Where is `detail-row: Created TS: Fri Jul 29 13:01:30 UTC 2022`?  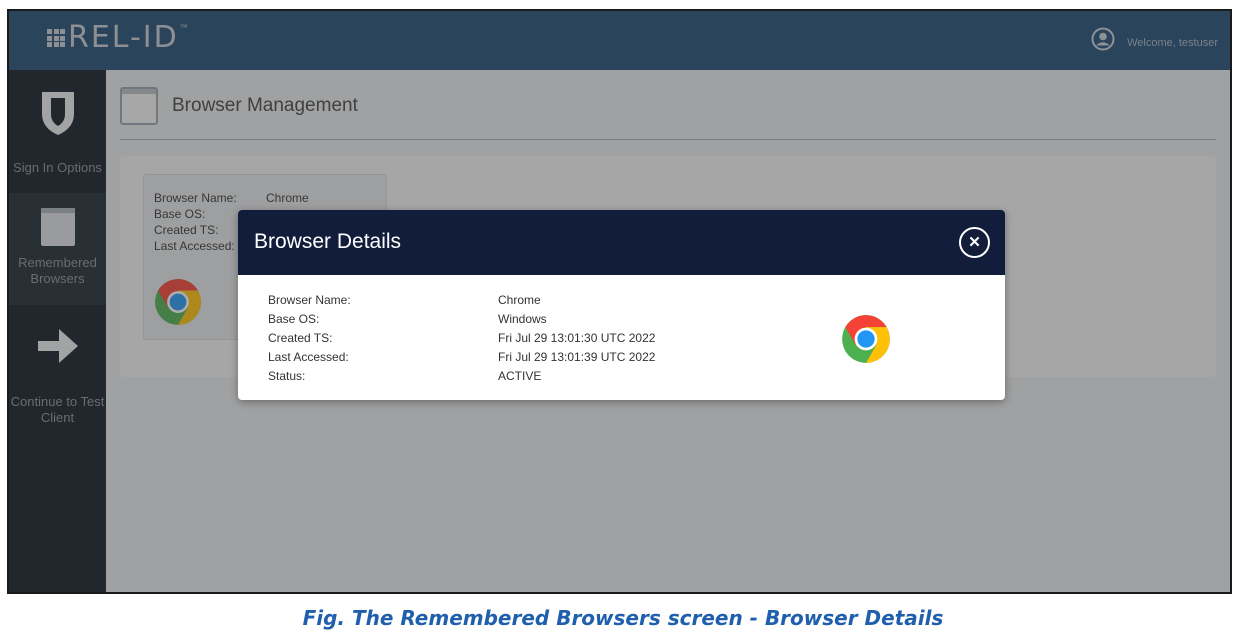
detail-row: Created TS: Fri Jul 29 13:01:30 UTC 2022 is located at coordinates (462, 338).